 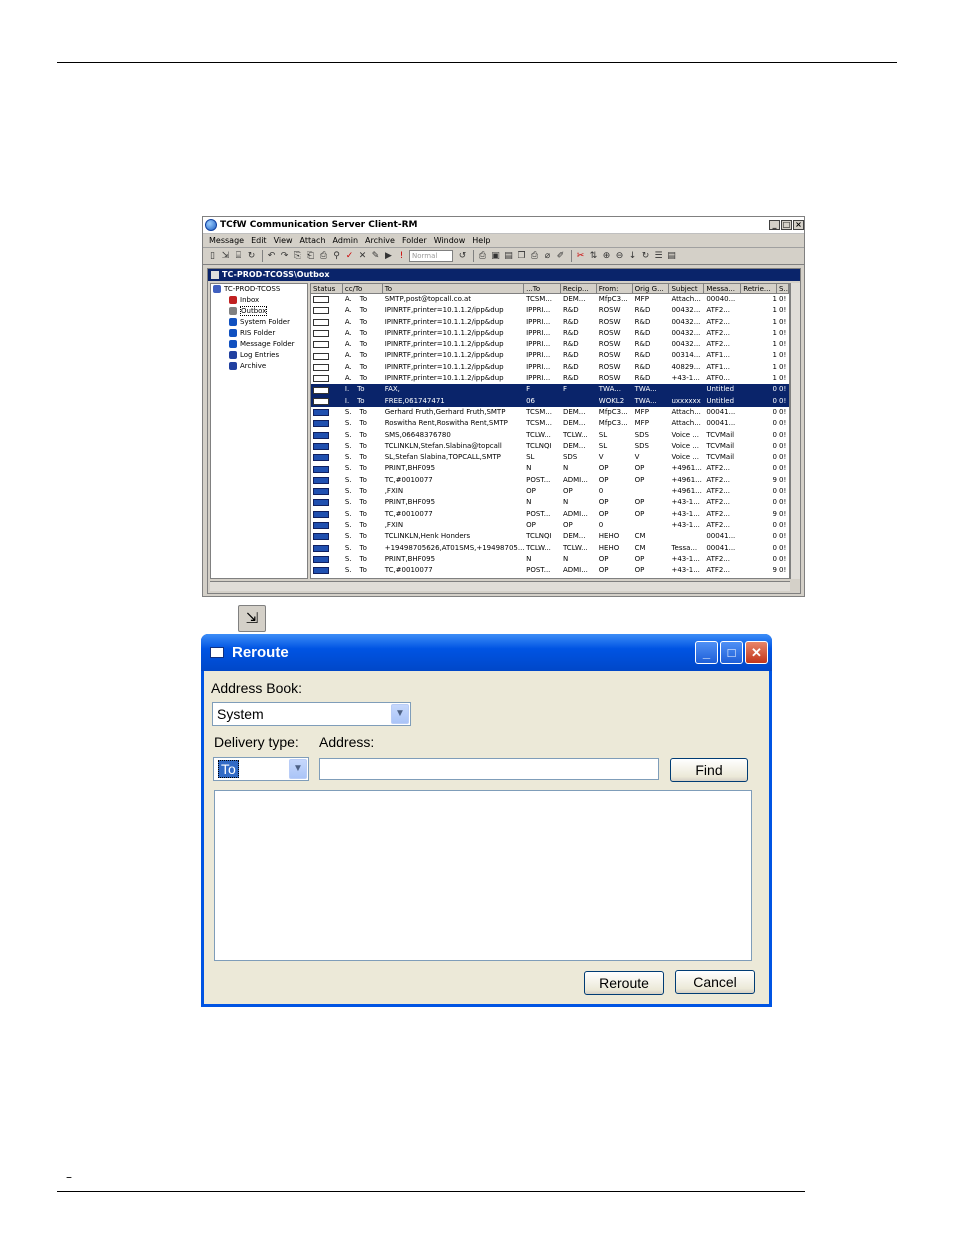 I want to click on column-header: Subject, so click(x=687, y=288).